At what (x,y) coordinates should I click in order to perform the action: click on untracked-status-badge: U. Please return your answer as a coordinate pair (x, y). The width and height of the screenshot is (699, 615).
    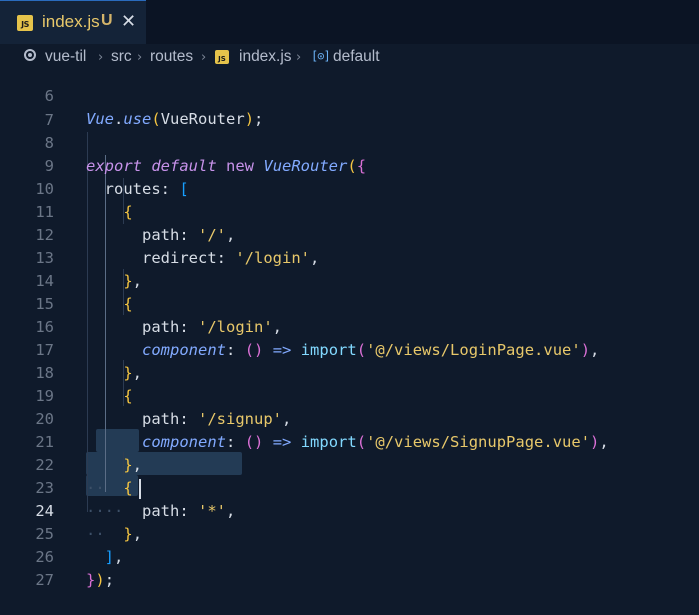
    Looking at the image, I should click on (107, 20).